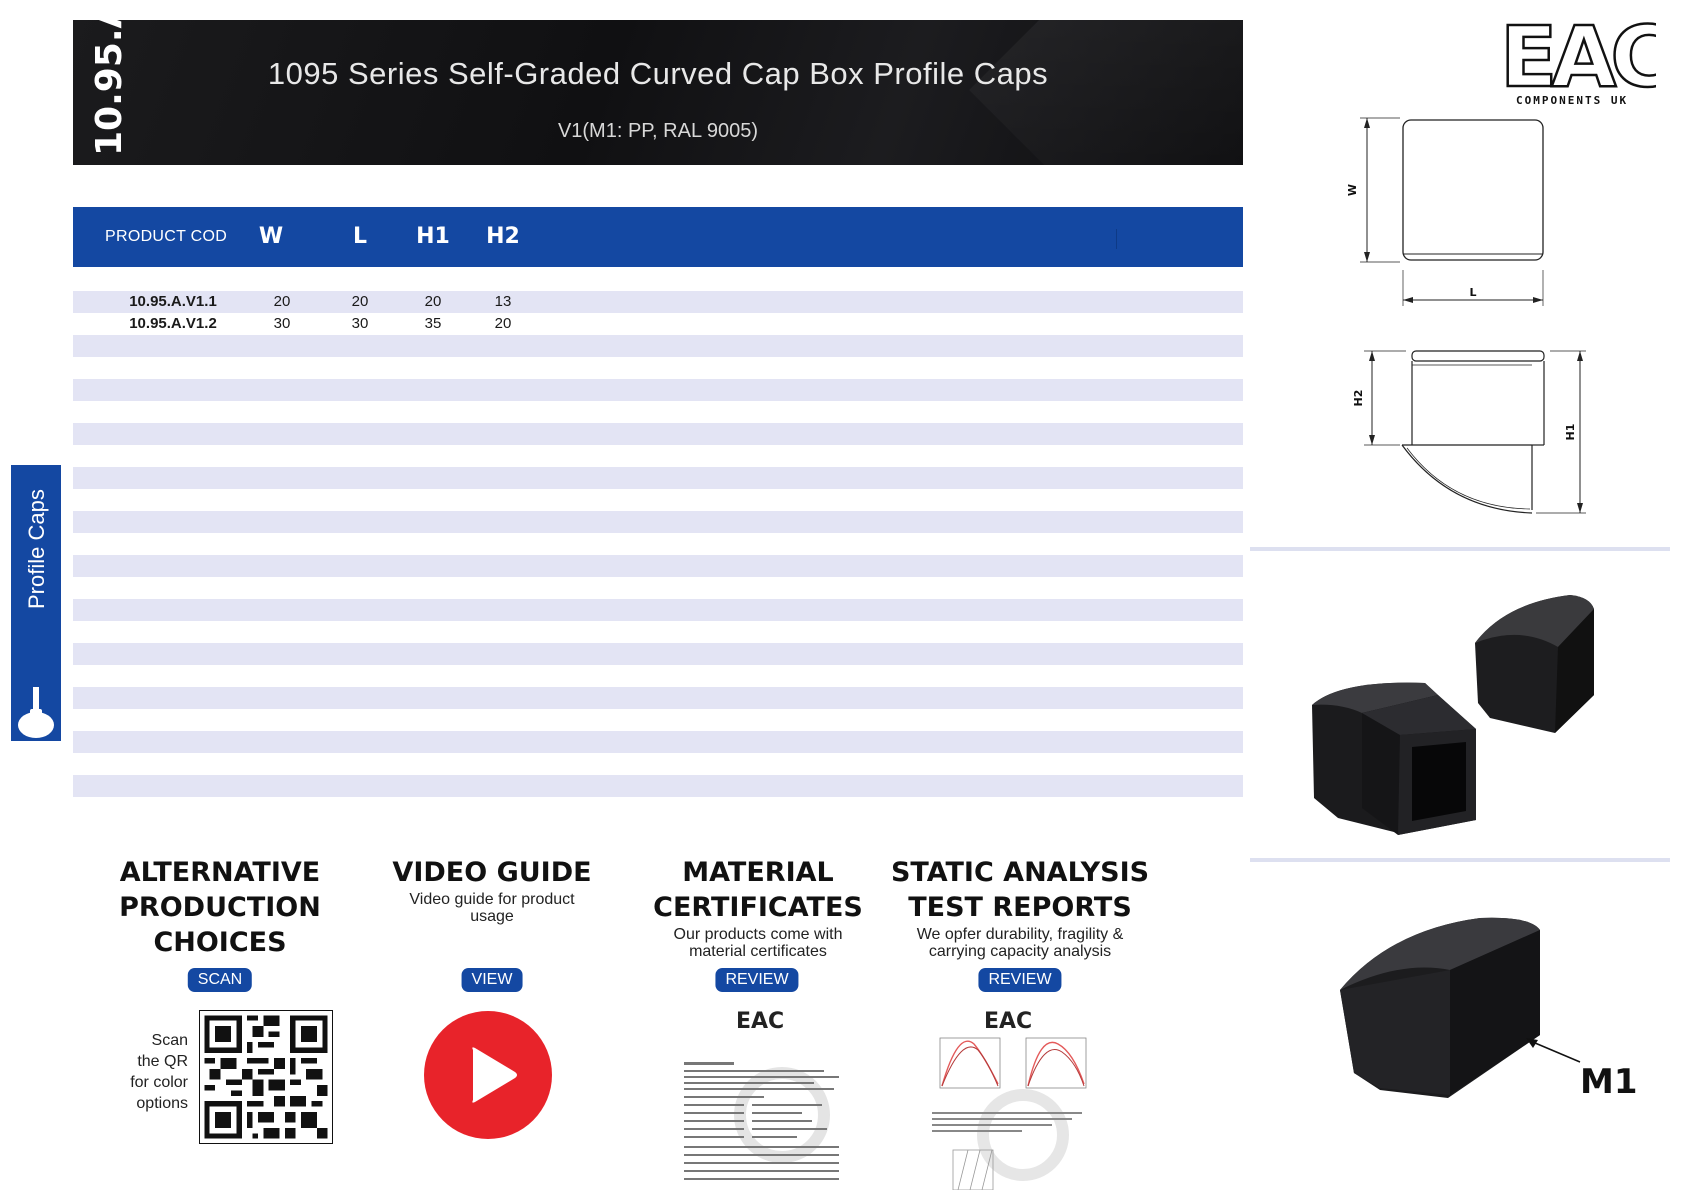 The image size is (1683, 1190). Describe the element at coordinates (1106, 92) in the screenshot. I see `header-sheen` at that location.